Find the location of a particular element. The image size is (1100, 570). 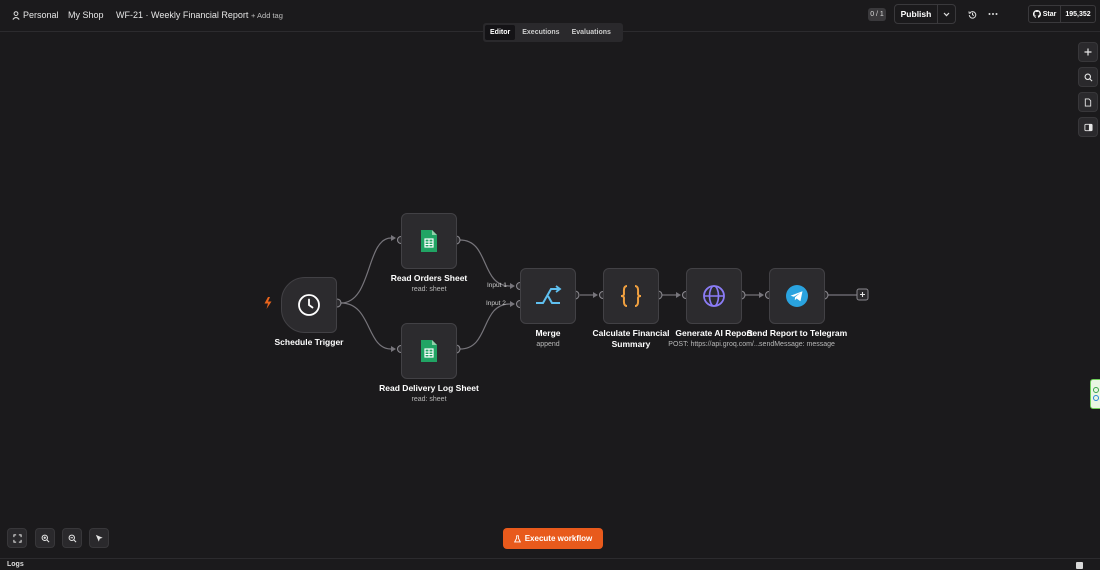

node-read-delivery-log-sheet is located at coordinates (429, 351).